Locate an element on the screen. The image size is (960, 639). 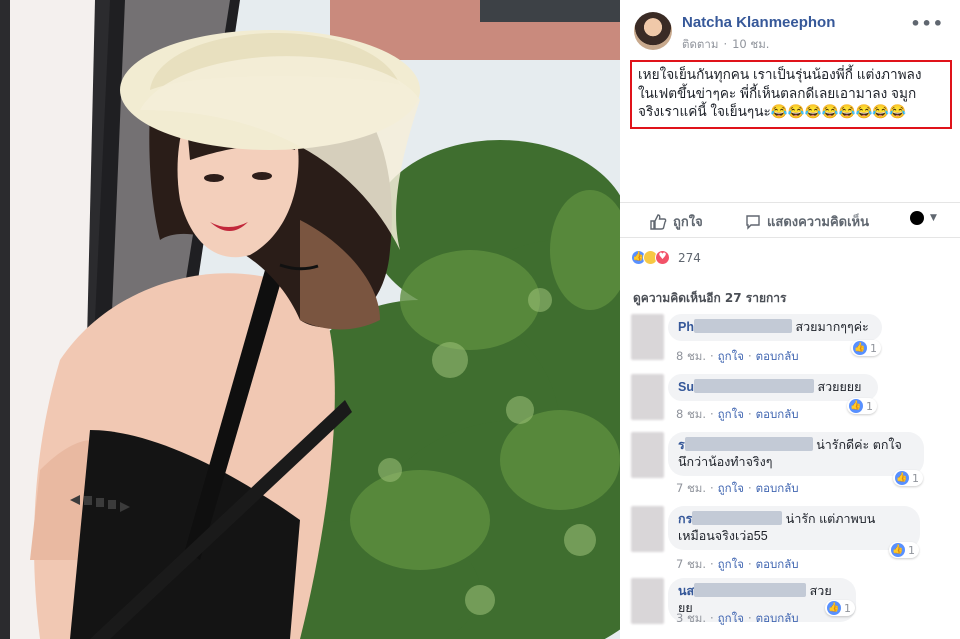
comment-bubble: Su สวยยยย is located at coordinates (773, 387).